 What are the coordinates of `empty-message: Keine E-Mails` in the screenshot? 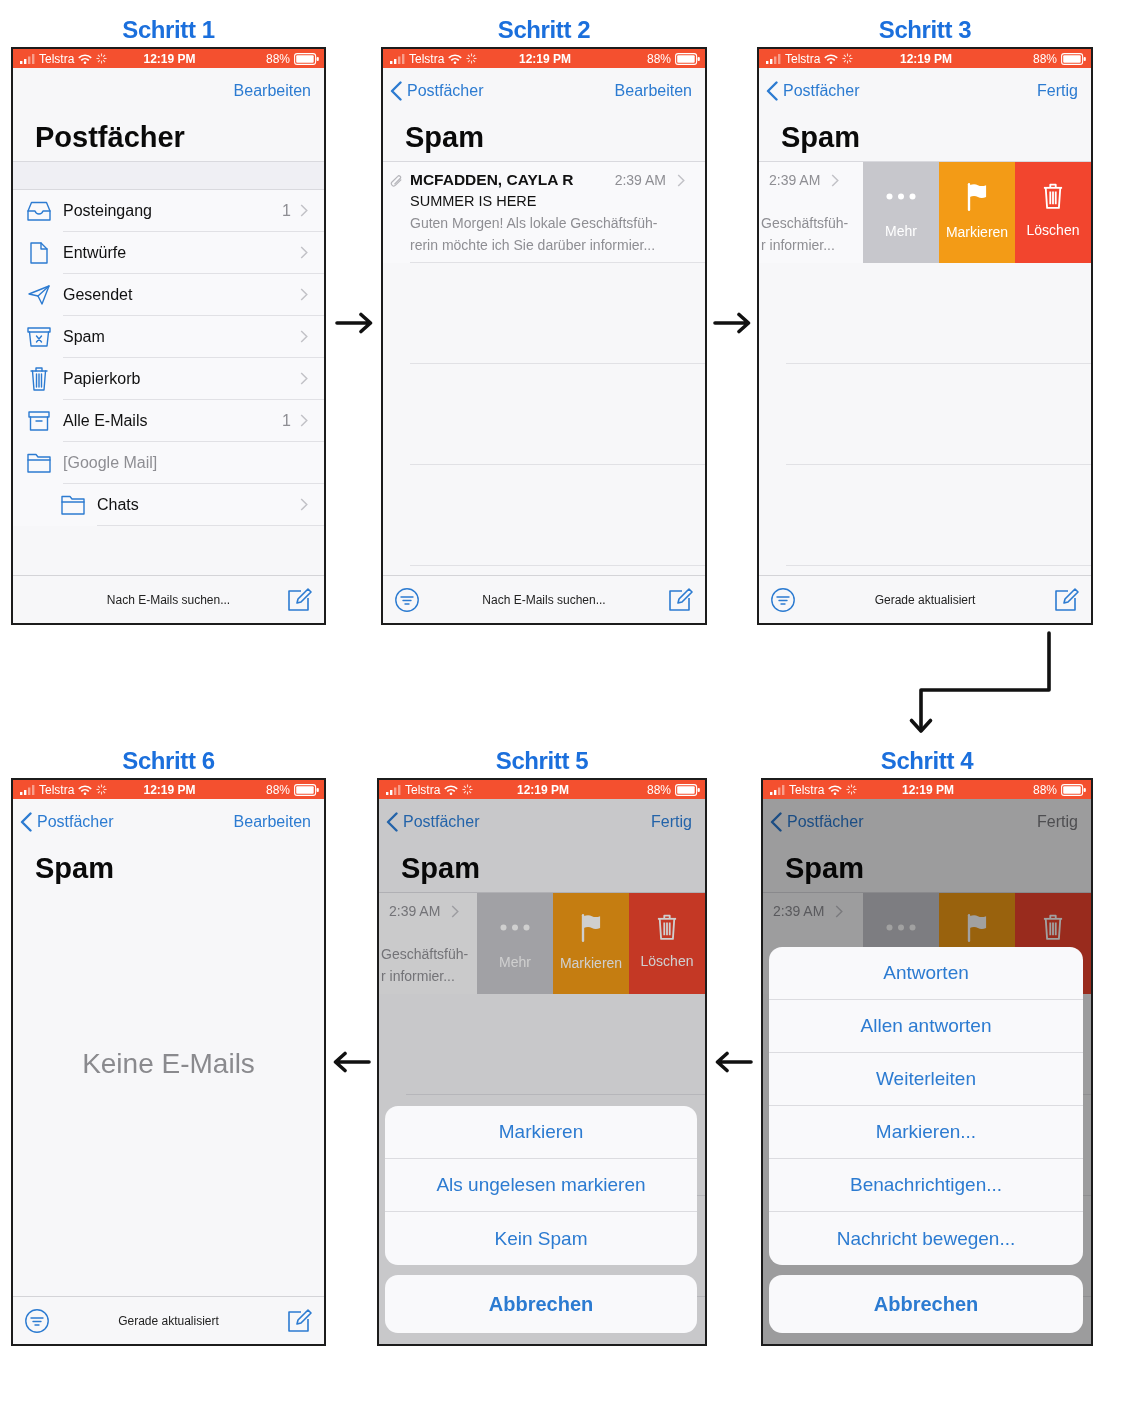 It's located at (168, 1064).